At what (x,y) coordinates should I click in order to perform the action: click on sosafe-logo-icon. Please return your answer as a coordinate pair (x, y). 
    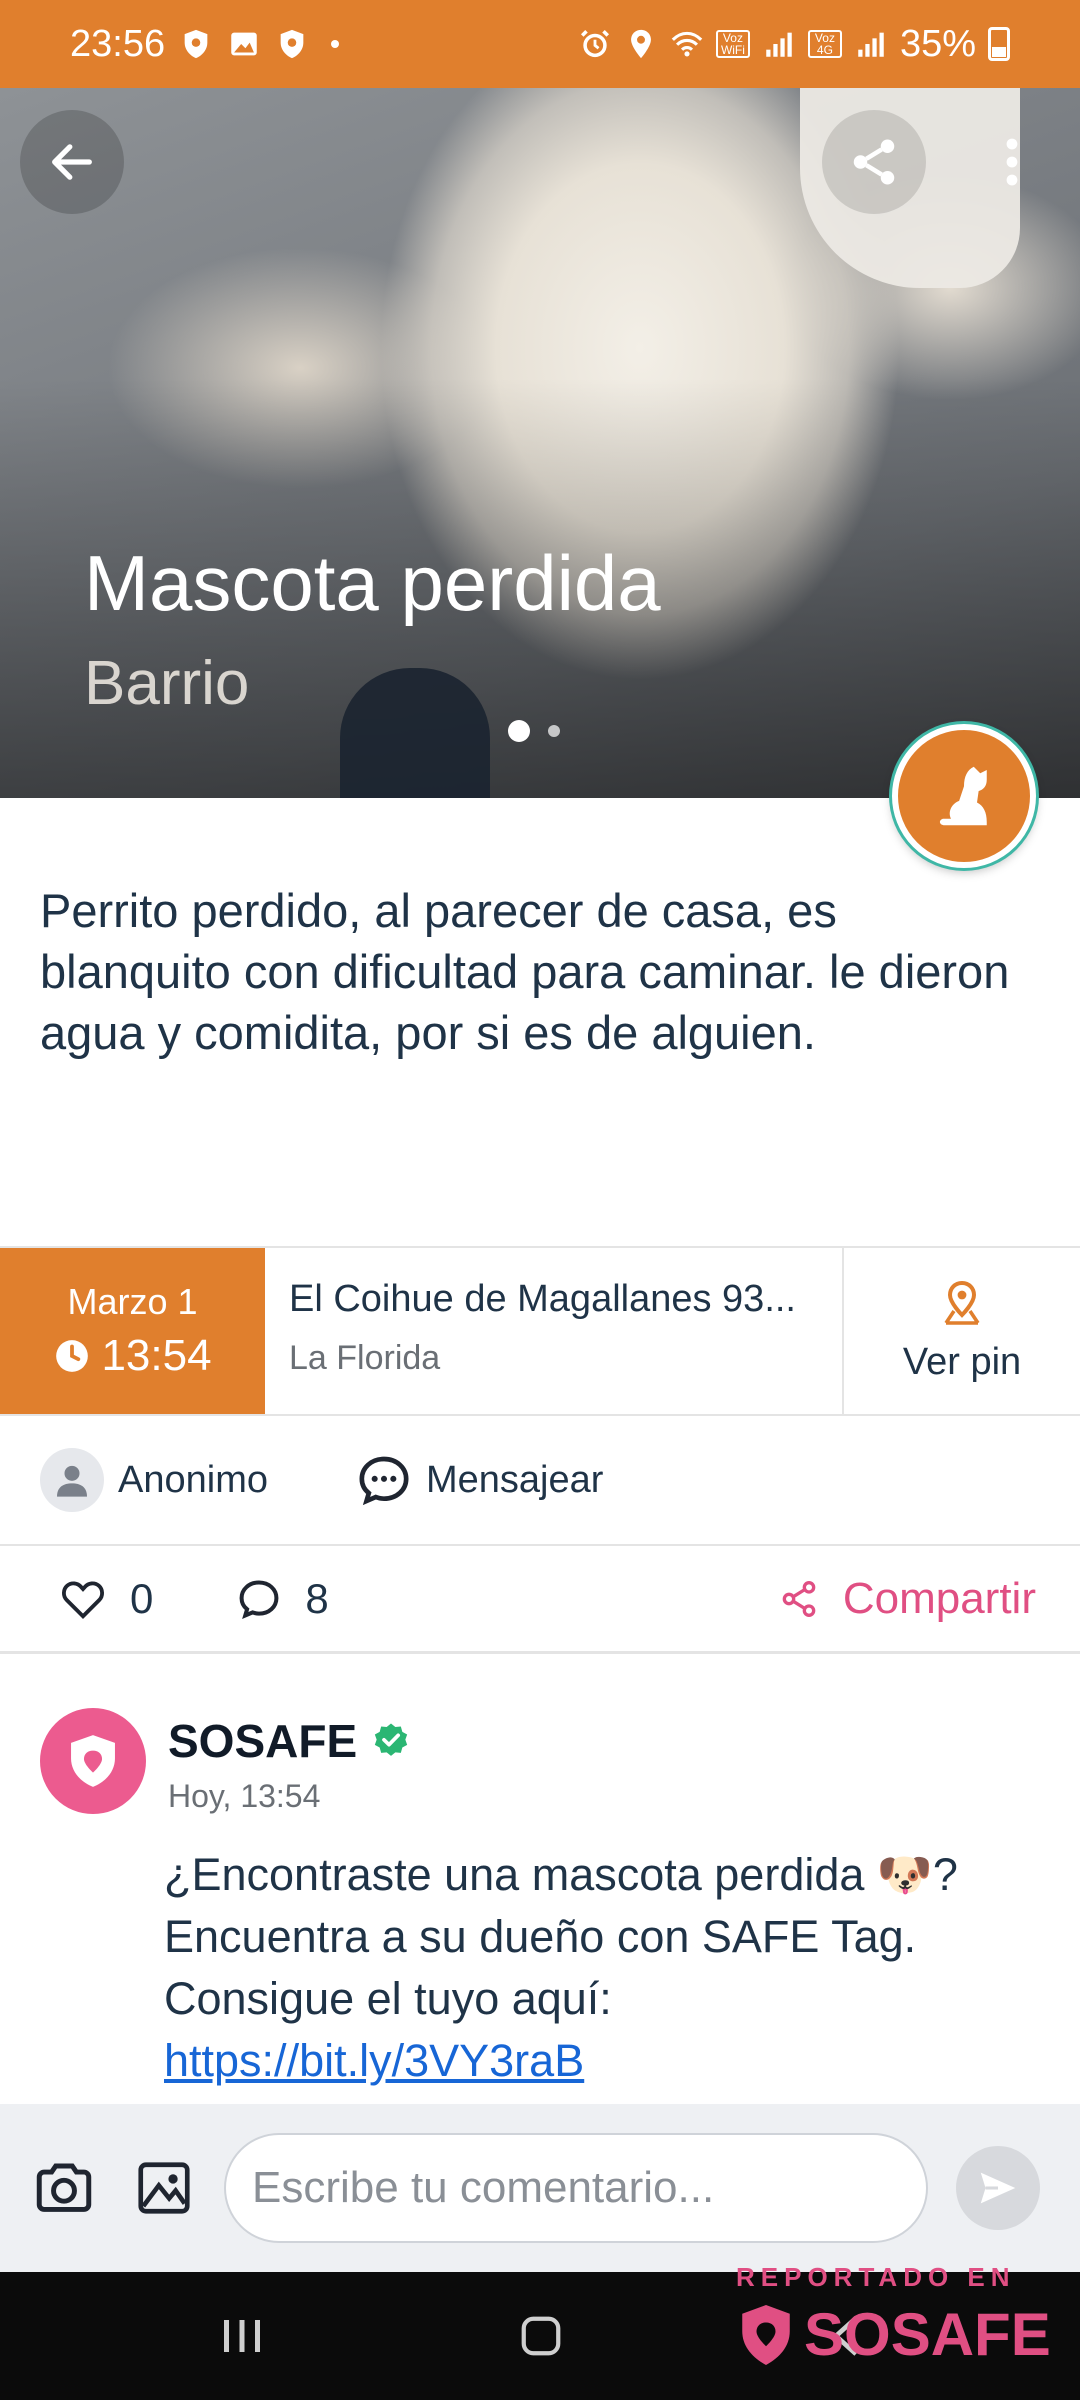
    Looking at the image, I should click on (93, 1761).